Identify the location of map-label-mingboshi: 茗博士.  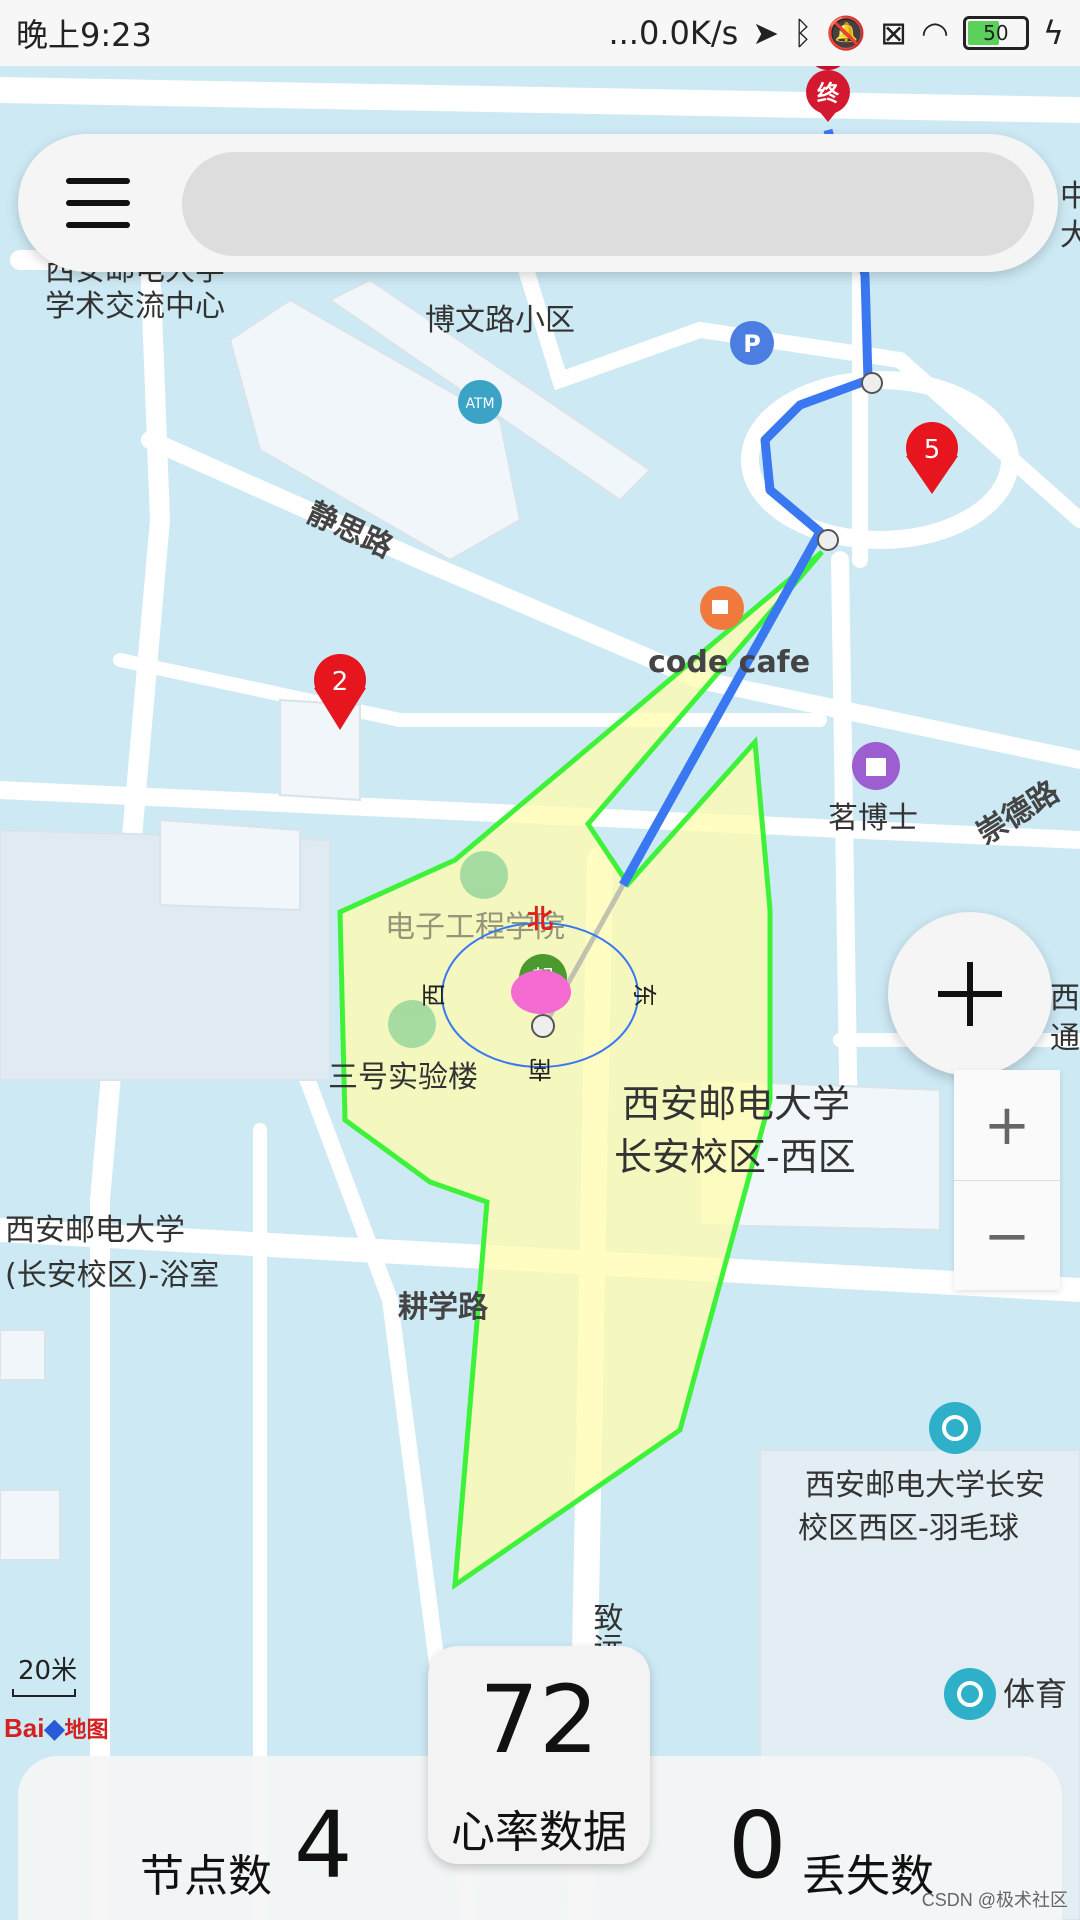
(873, 818).